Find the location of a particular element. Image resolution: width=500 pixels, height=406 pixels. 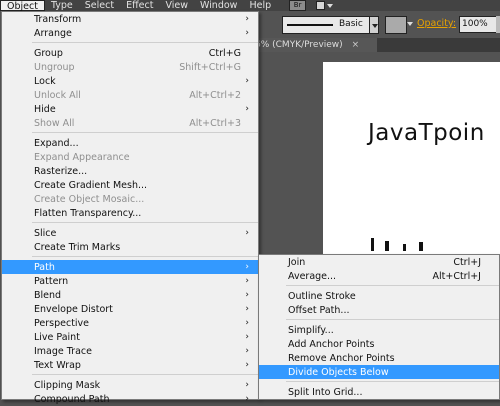

menu-select: Select is located at coordinates (99, 5).